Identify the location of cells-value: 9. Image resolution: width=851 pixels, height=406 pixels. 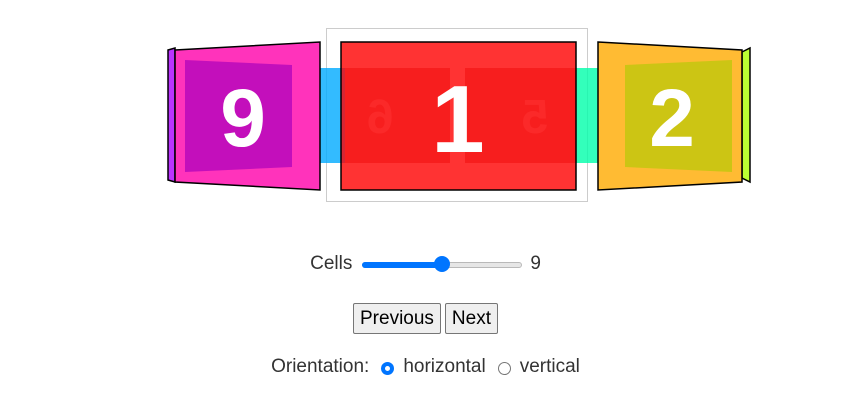
(535, 263).